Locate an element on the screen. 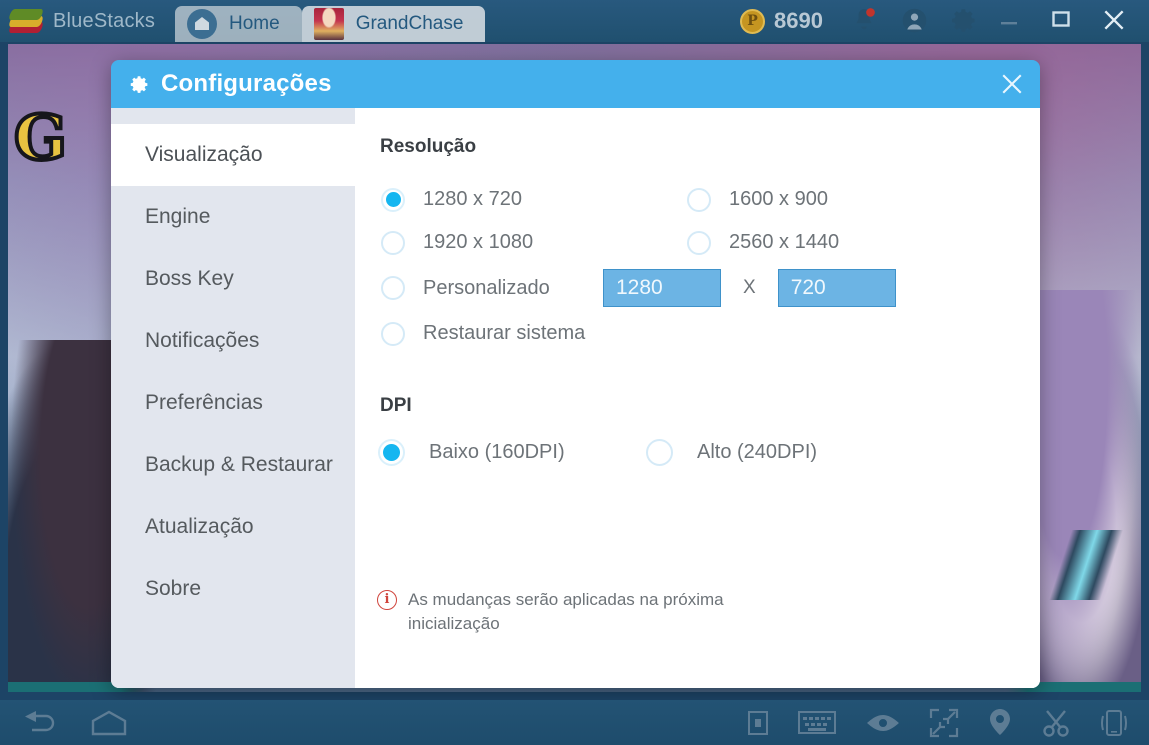 The width and height of the screenshot is (1149, 745). radio-label: Baixo (160DPI) is located at coordinates (497, 452).